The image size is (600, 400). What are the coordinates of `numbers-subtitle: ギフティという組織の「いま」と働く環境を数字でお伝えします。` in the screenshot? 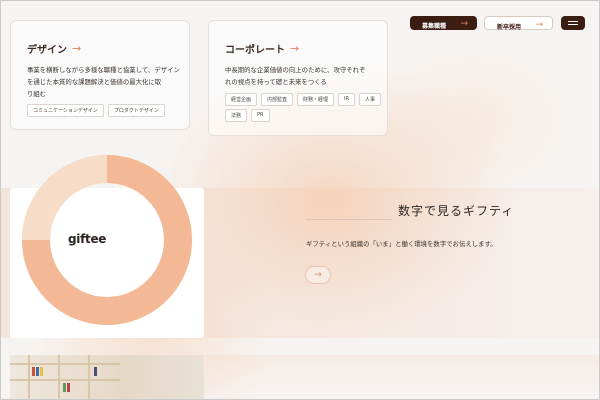 It's located at (401, 244).